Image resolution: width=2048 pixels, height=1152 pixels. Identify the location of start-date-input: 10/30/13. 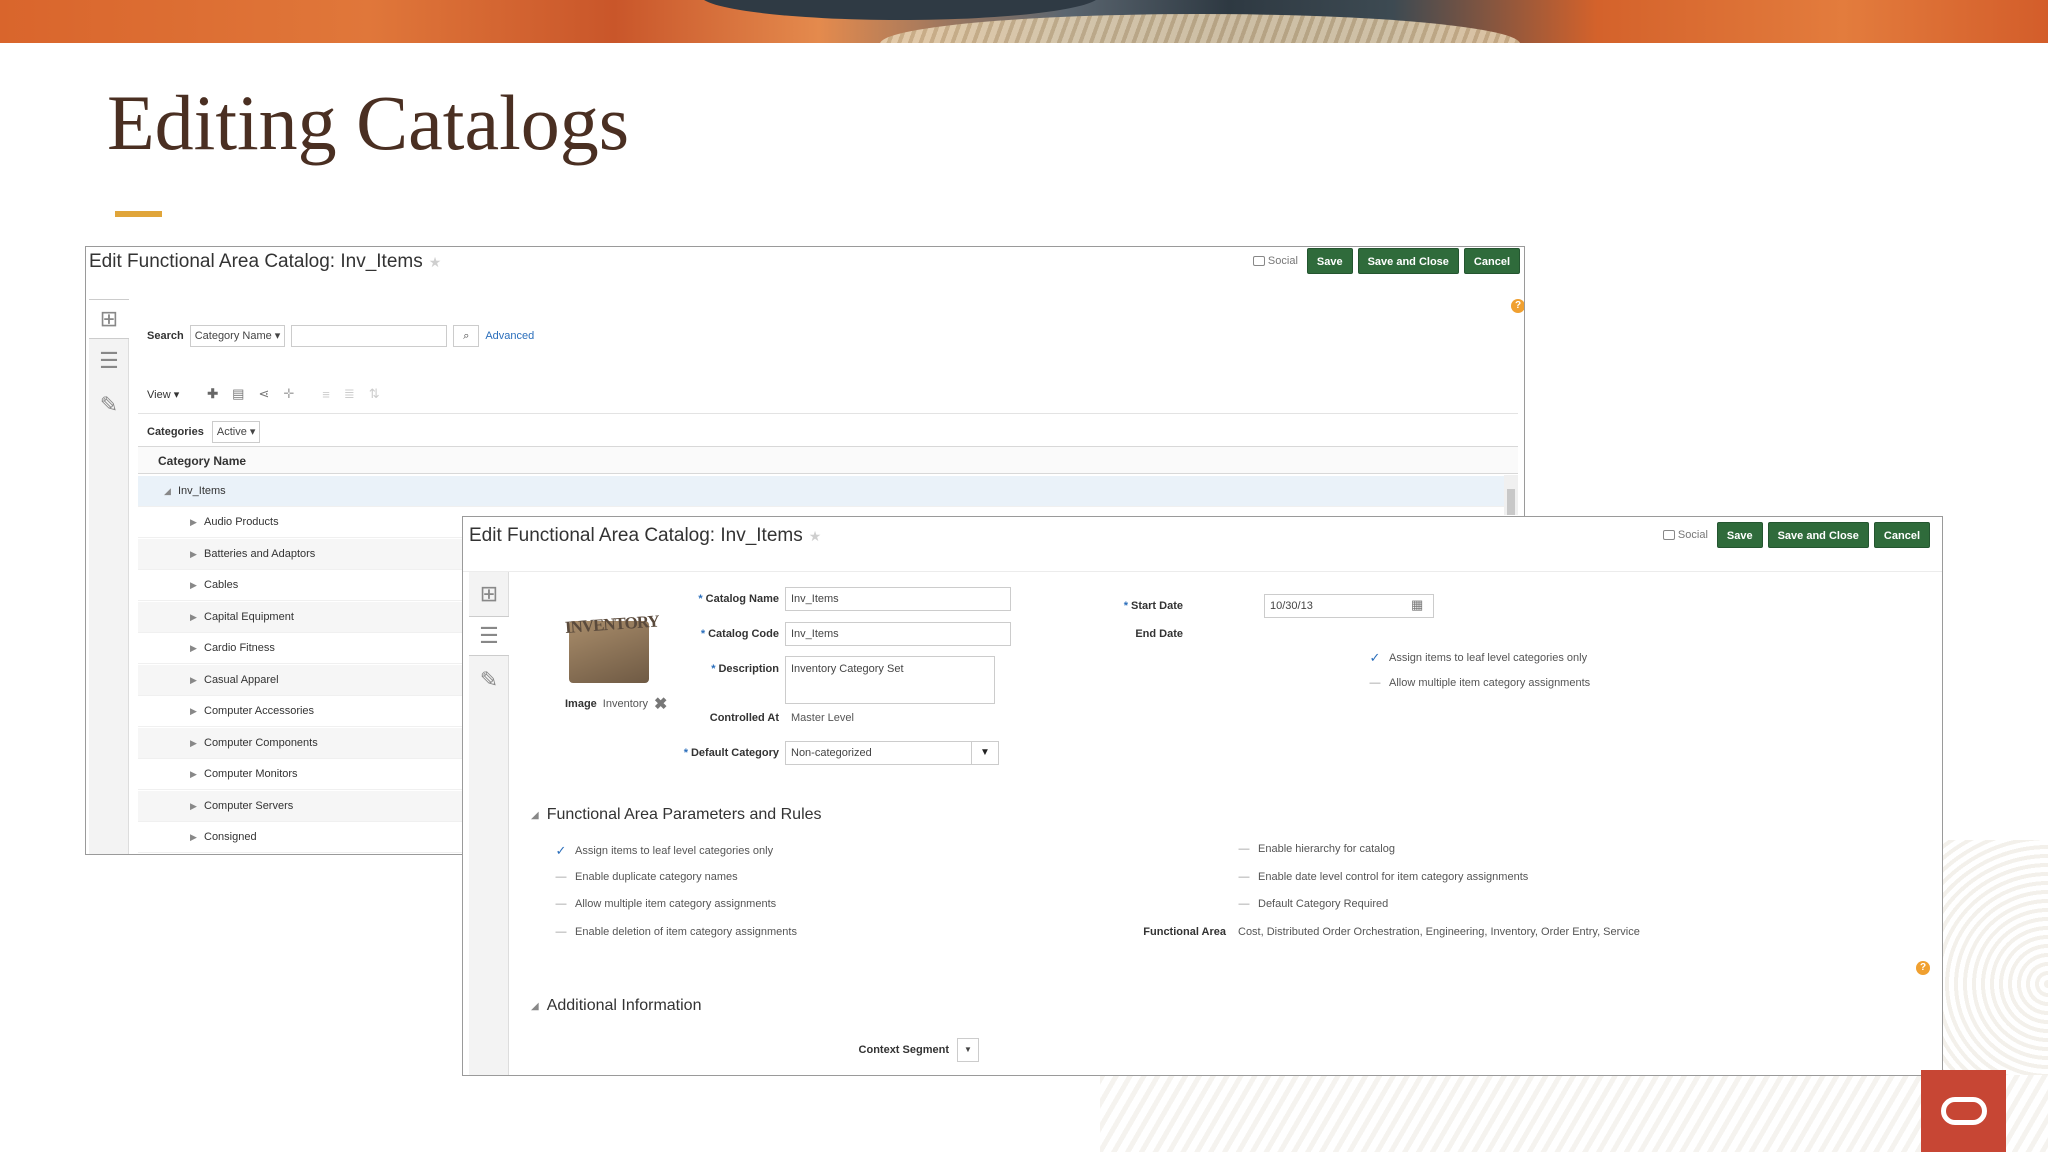
(1349, 606).